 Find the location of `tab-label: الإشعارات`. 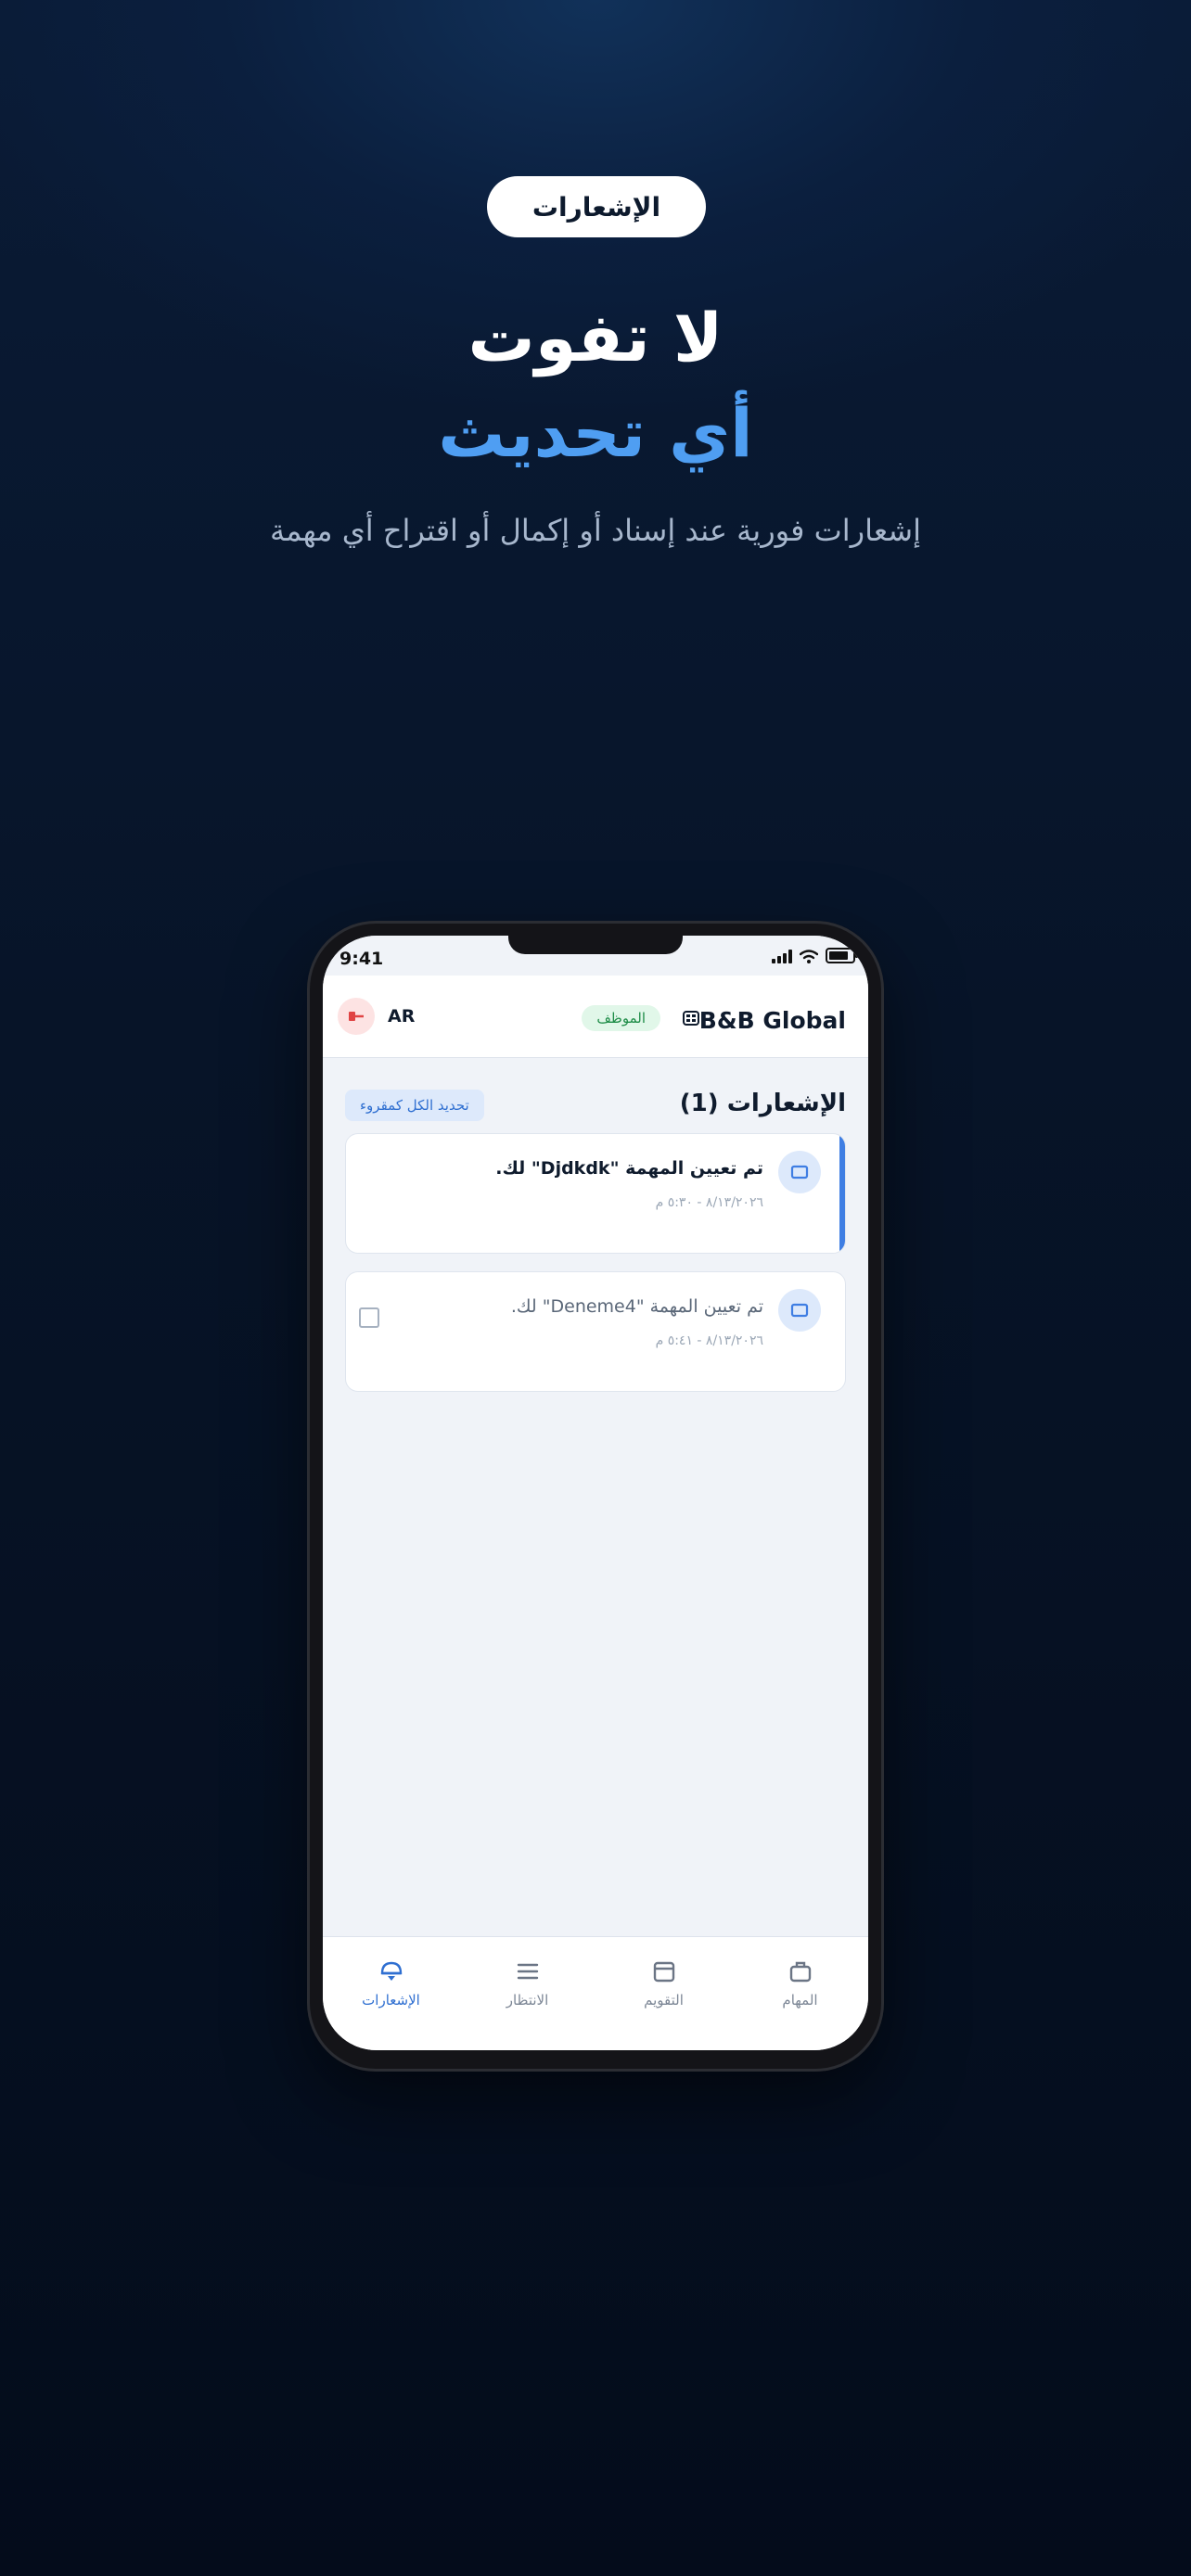

tab-label: الإشعارات is located at coordinates (391, 2000).